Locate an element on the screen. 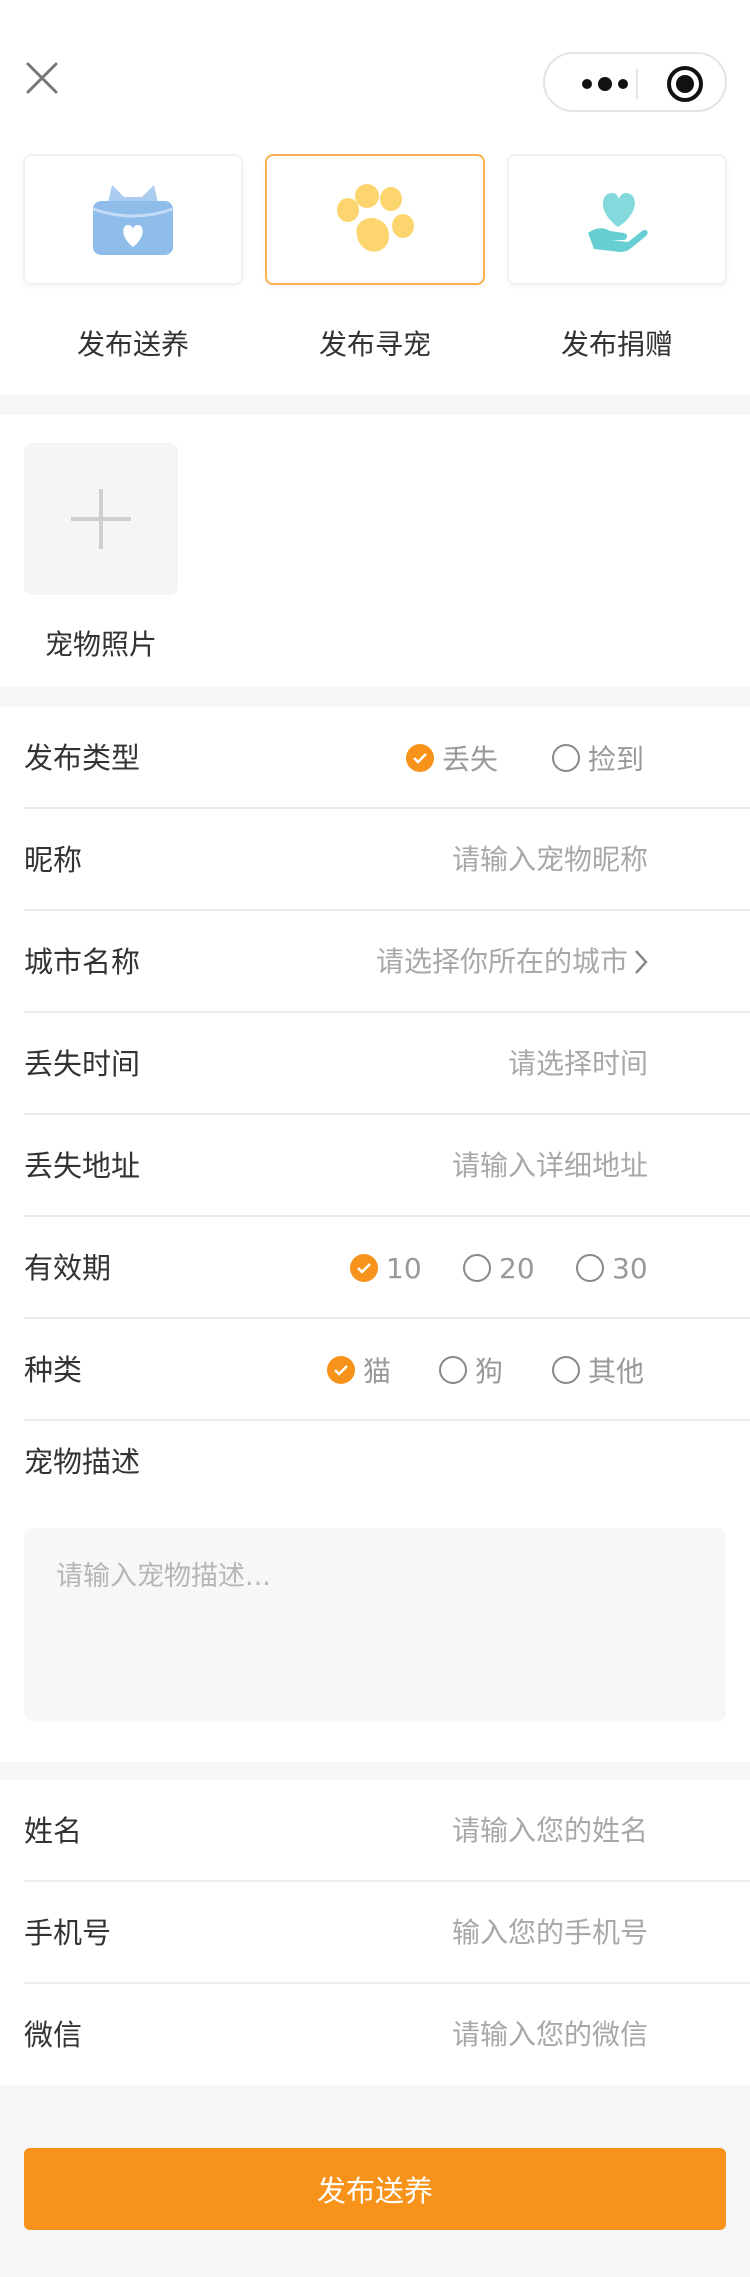 This screenshot has height=2277, width=750. radio-found: 捡到 is located at coordinates (598, 758).